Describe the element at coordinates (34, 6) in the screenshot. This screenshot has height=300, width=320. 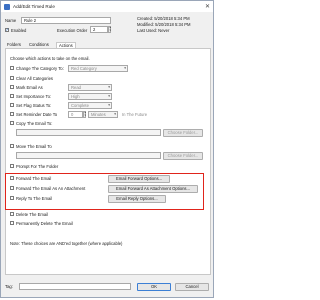
I see `window-title: Add/Edit Timed Rule` at that location.